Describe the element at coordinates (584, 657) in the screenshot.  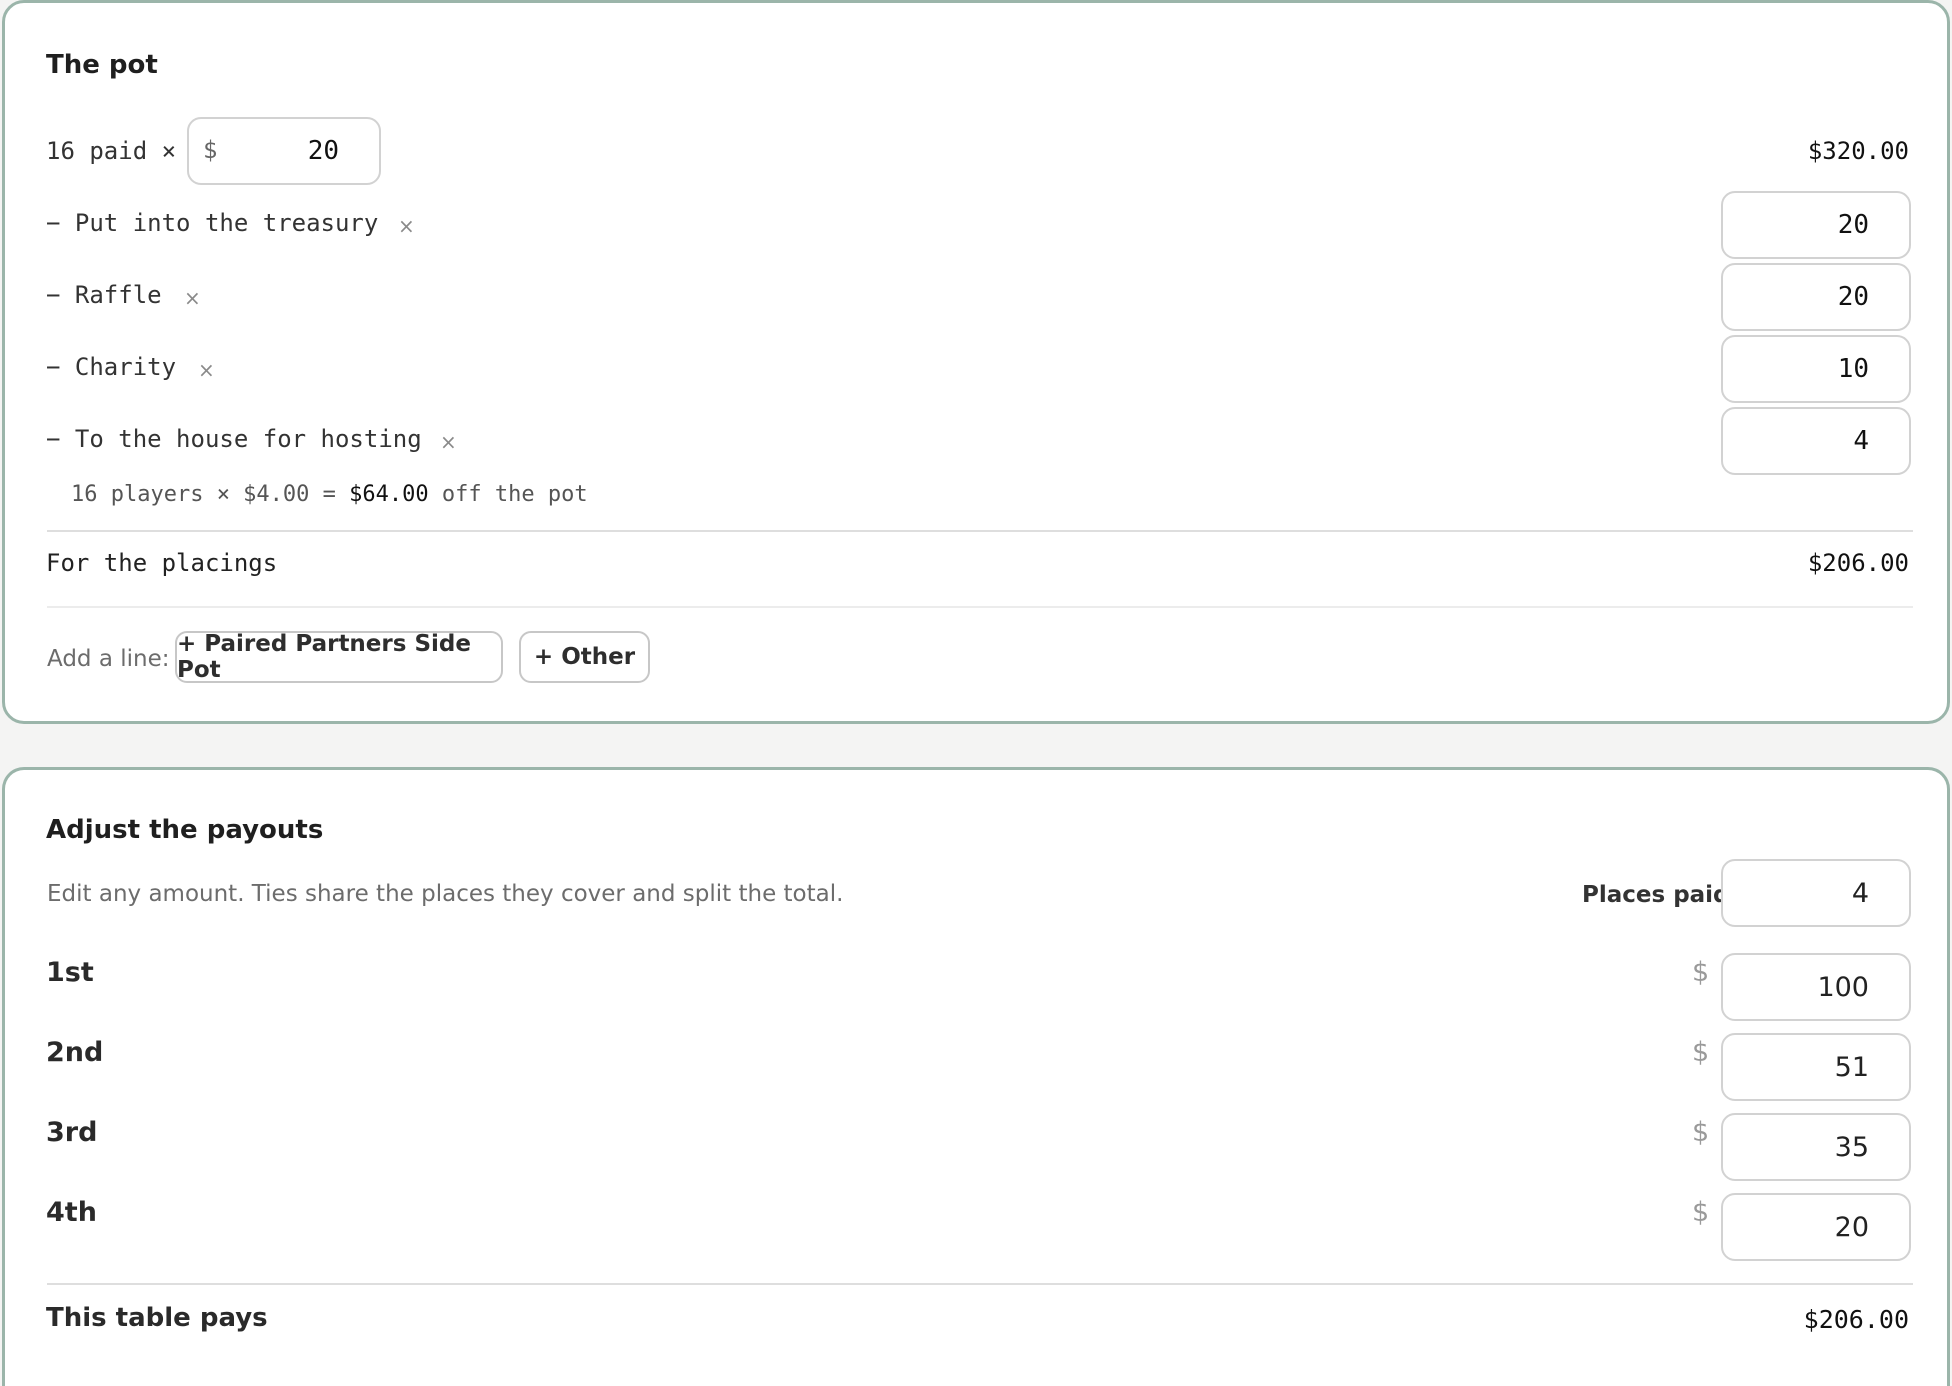
I see `add-other-button: + Other` at that location.